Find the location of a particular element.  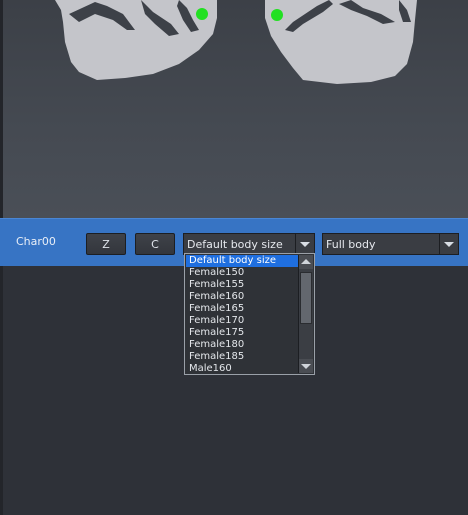

hand-models is located at coordinates (236, 42).